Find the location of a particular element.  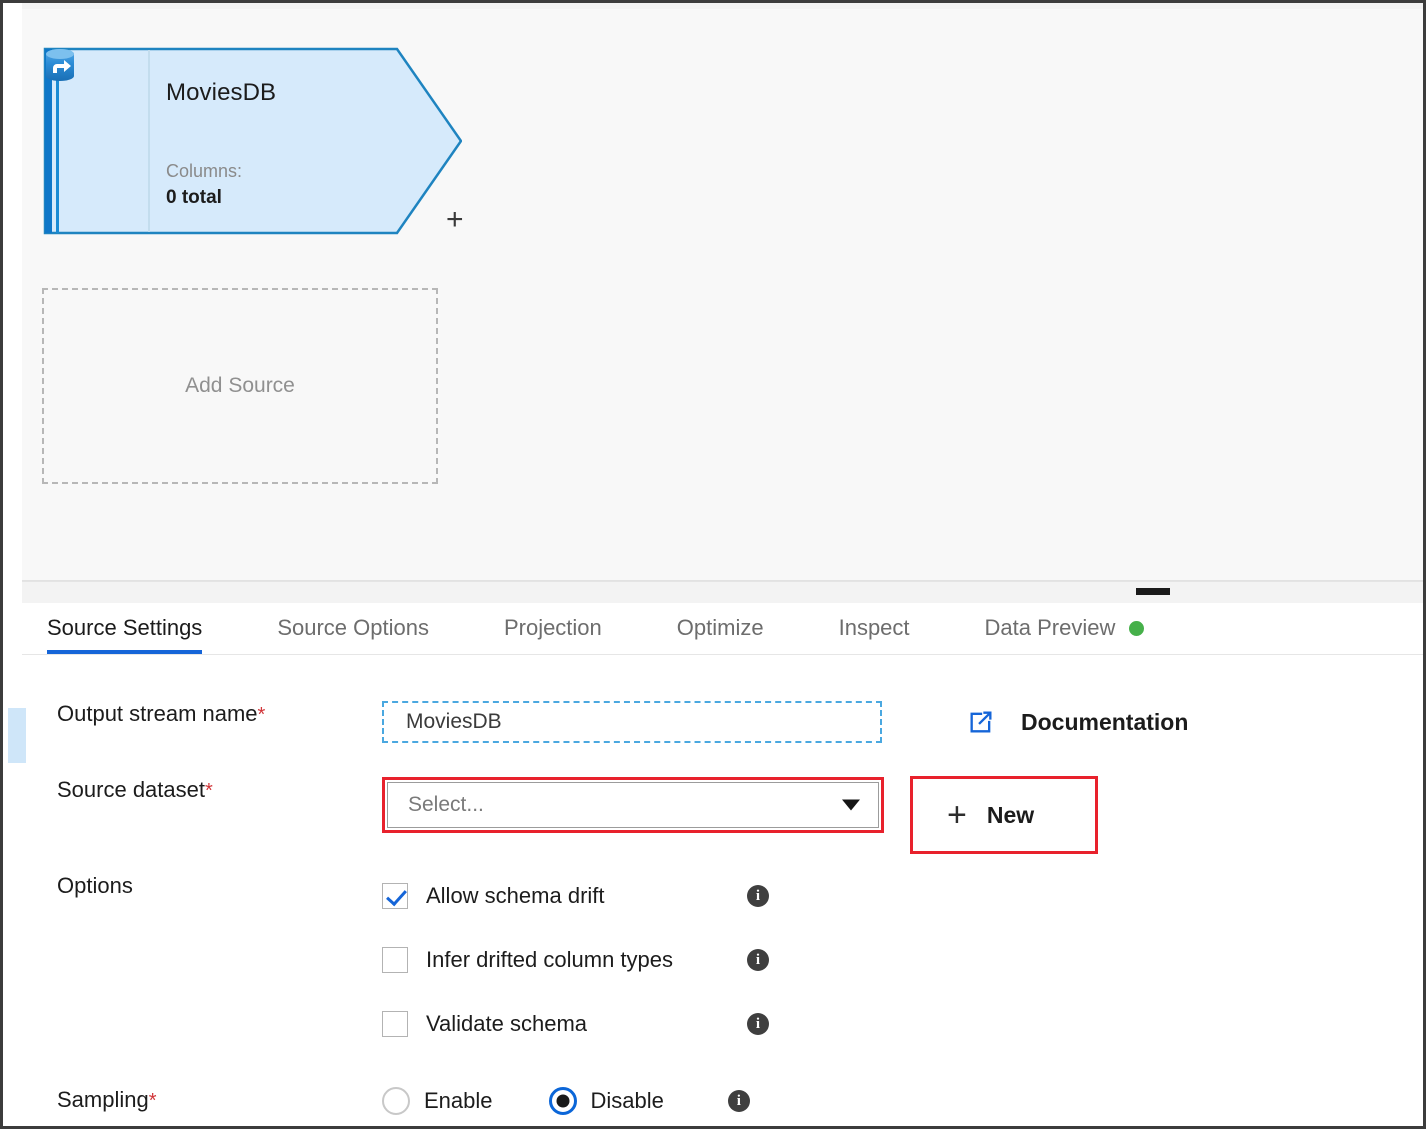

tab-label: Optimize is located at coordinates (720, 627).